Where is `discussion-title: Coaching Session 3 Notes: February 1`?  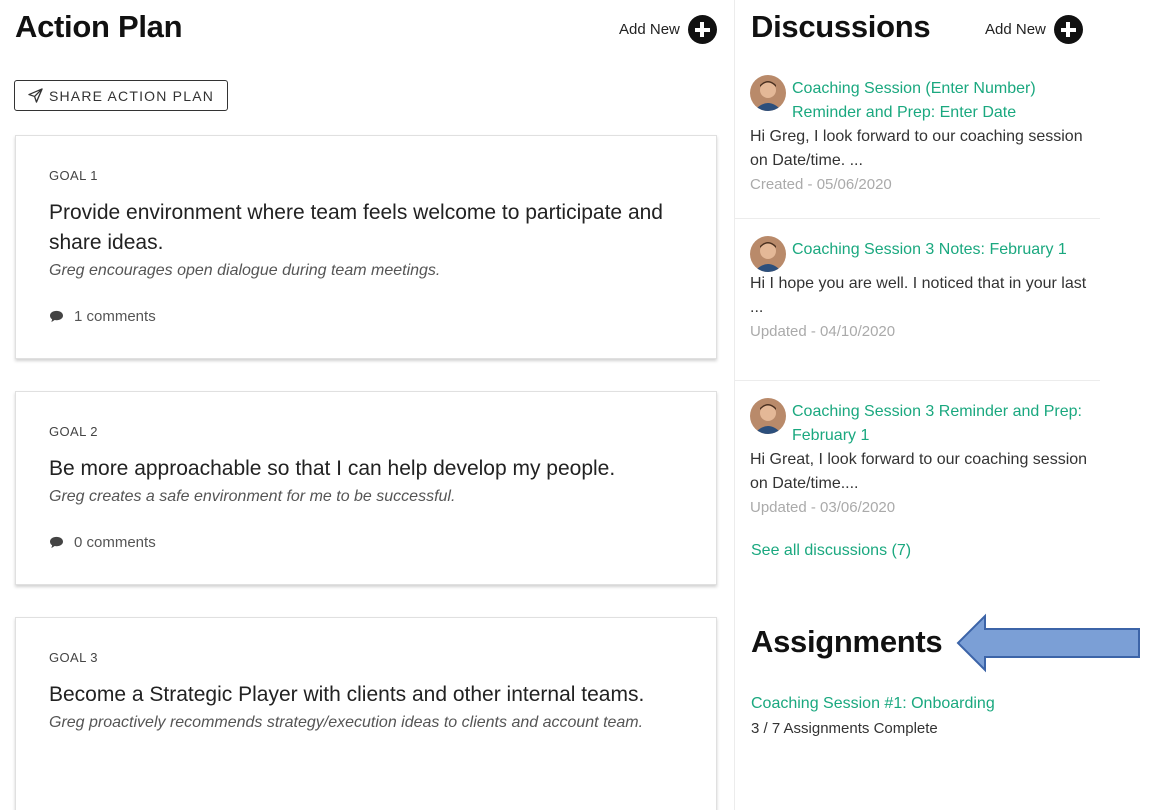 discussion-title: Coaching Session 3 Notes: February 1 is located at coordinates (929, 250).